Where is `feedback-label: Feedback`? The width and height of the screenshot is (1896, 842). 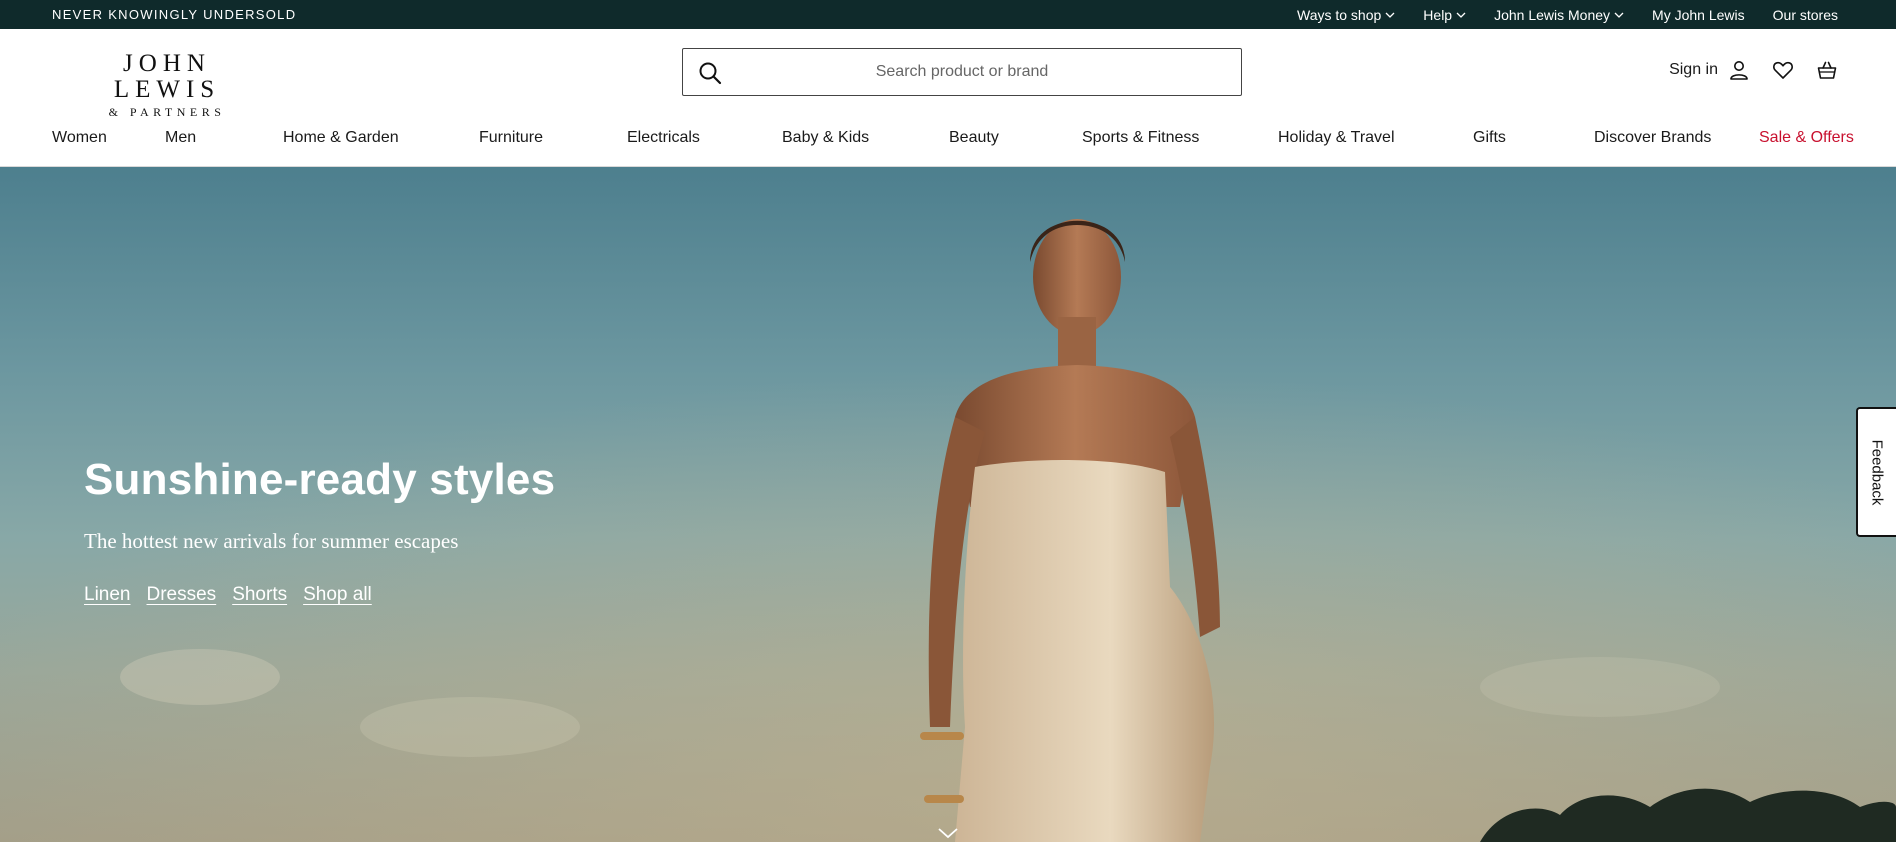 feedback-label: Feedback is located at coordinates (1877, 472).